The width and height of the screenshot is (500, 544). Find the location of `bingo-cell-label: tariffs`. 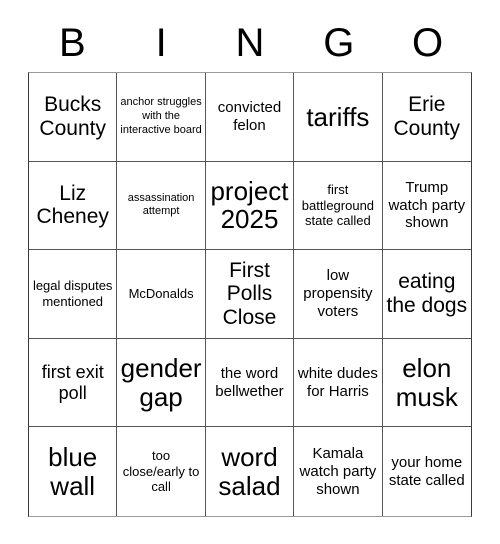

bingo-cell-label: tariffs is located at coordinates (338, 116).